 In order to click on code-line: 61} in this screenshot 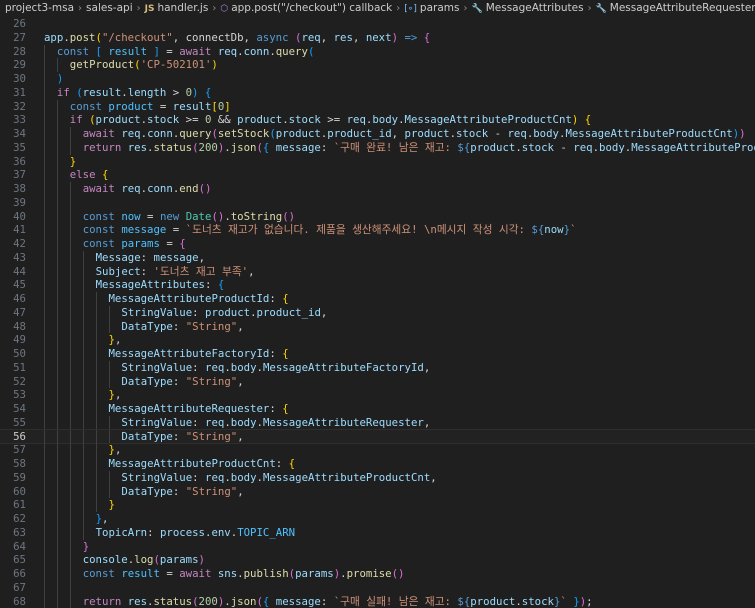, I will do `click(377, 505)`.